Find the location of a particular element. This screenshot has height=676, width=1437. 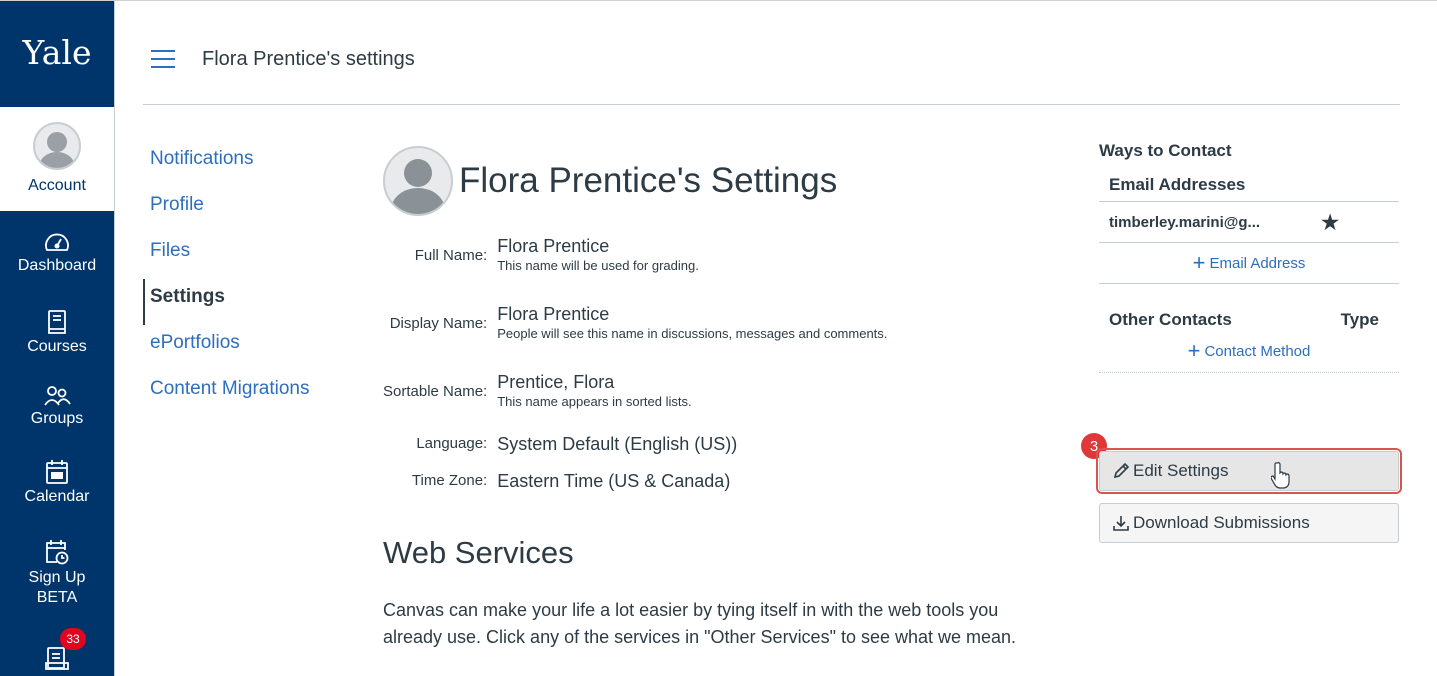

nav-calendar: Calendar is located at coordinates (57, 483).